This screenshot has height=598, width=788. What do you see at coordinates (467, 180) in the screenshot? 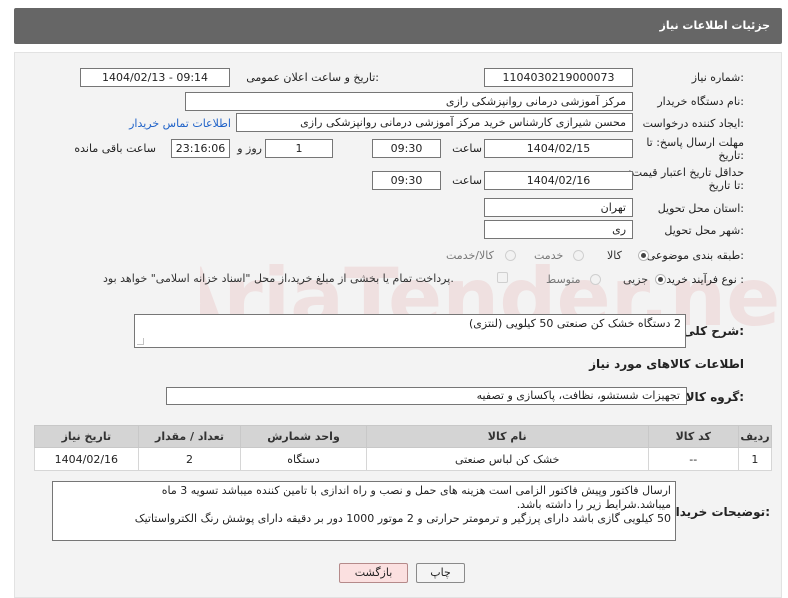
I see `validity-time-label: ساعت` at bounding box center [467, 180].